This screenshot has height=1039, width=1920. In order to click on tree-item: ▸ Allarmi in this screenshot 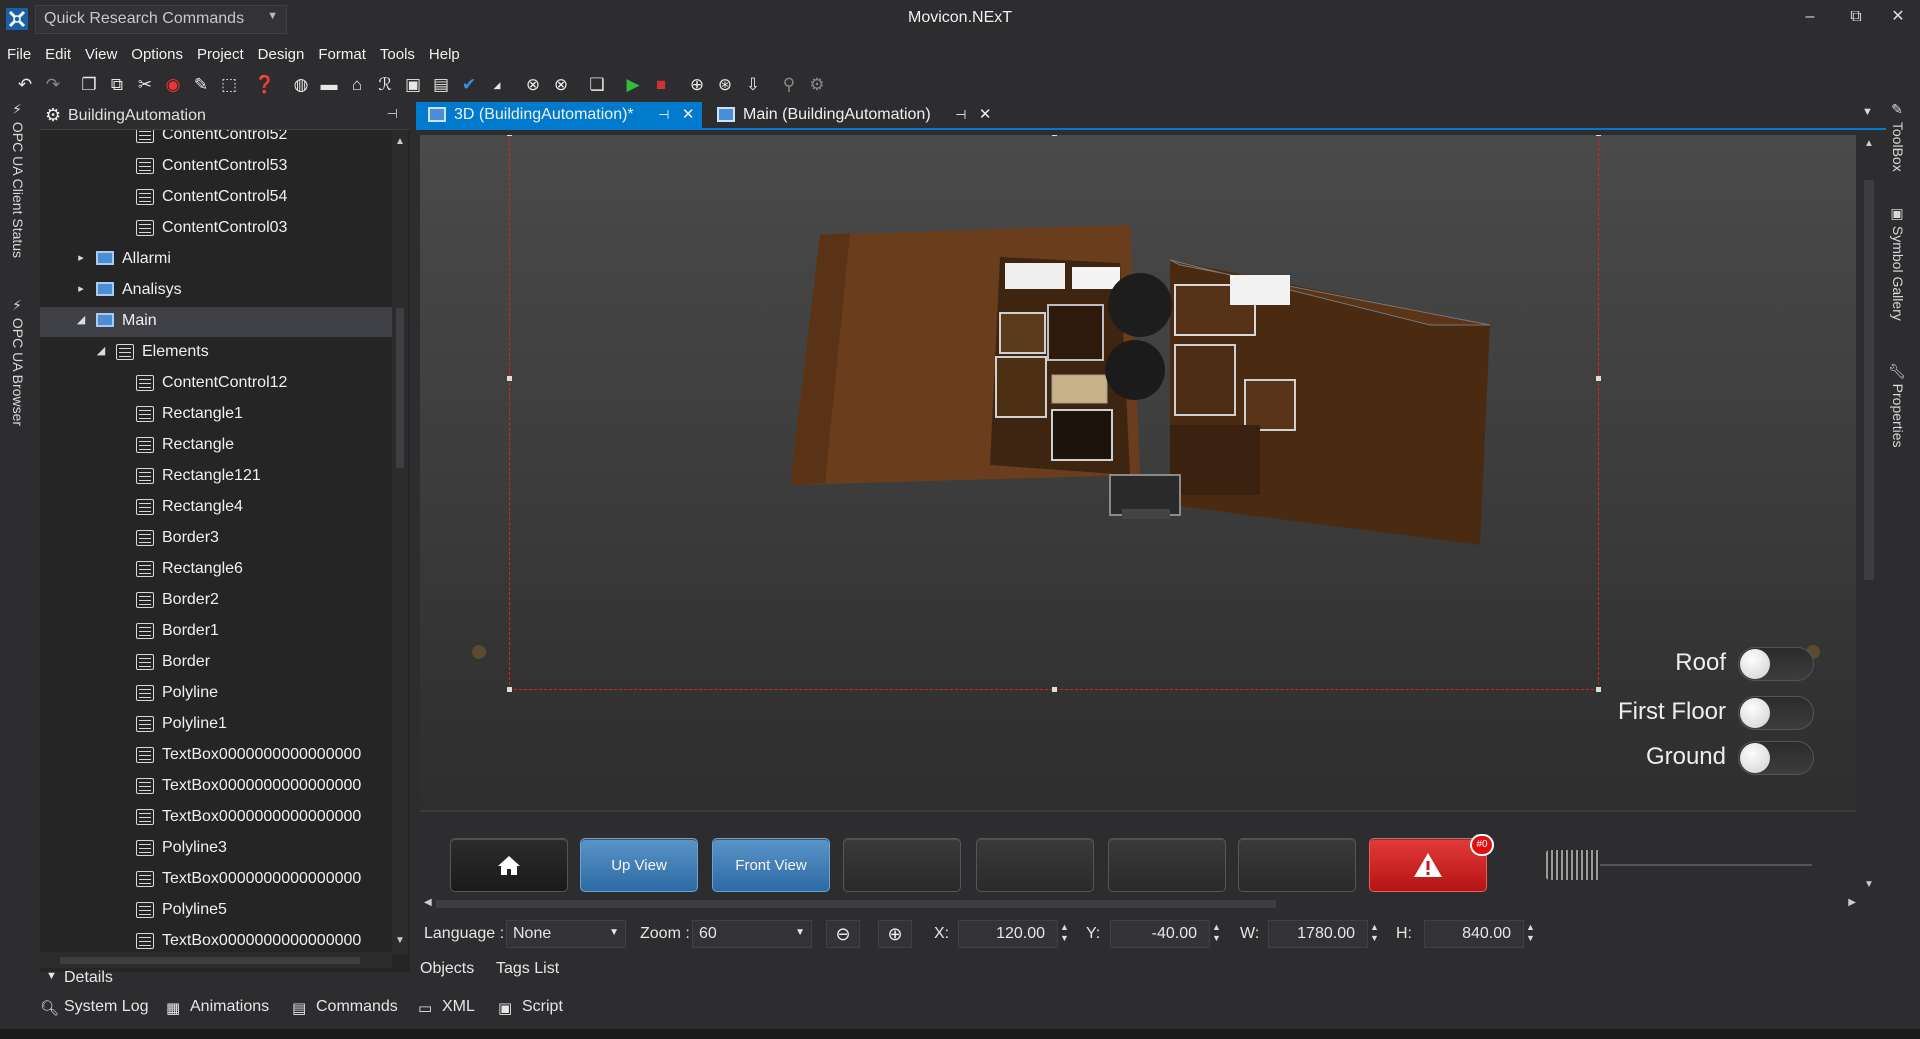, I will do `click(216, 260)`.